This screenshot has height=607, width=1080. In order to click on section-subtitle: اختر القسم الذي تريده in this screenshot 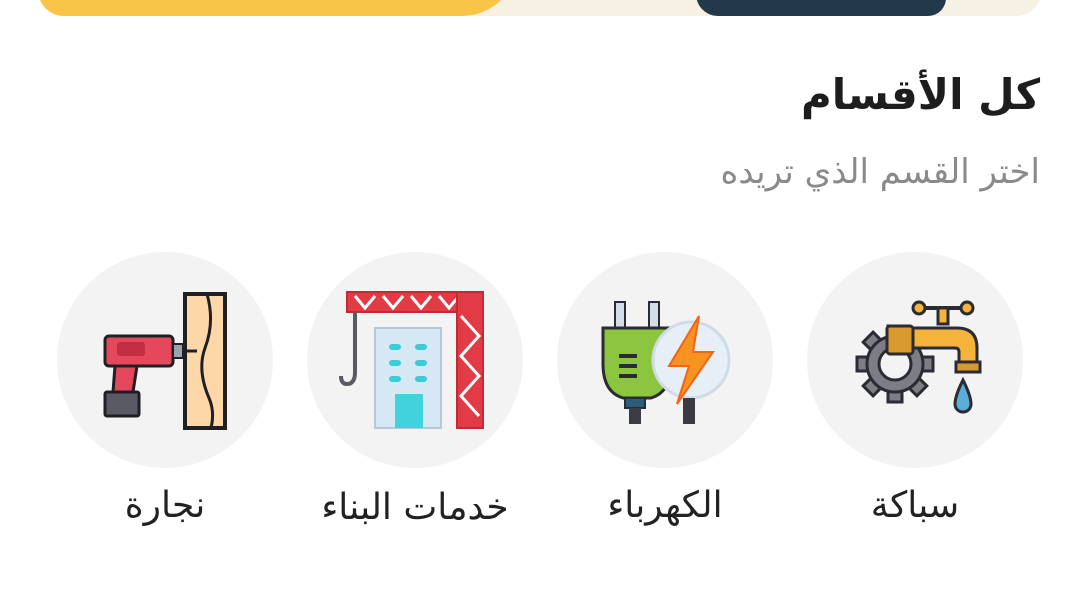, I will do `click(880, 172)`.